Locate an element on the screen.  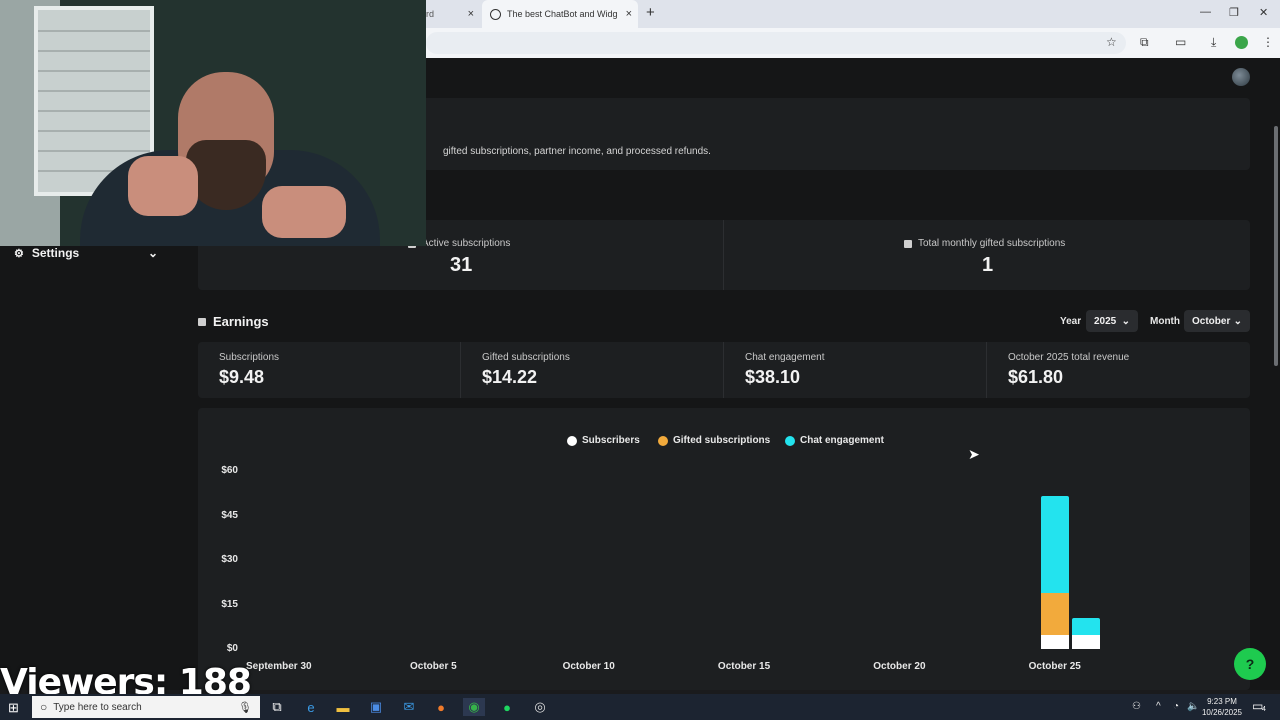
browser-tab: rd × is located at coordinates (454, 14).